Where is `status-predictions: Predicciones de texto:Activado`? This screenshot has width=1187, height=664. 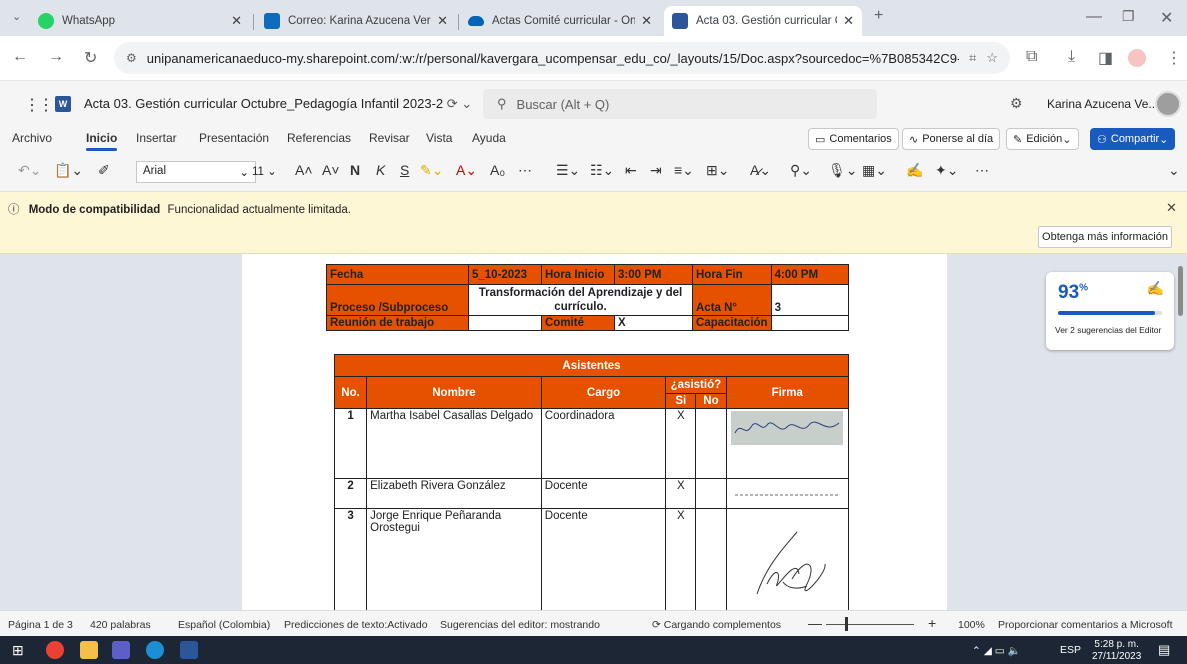
status-predictions: Predicciones de texto:Activado is located at coordinates (356, 625).